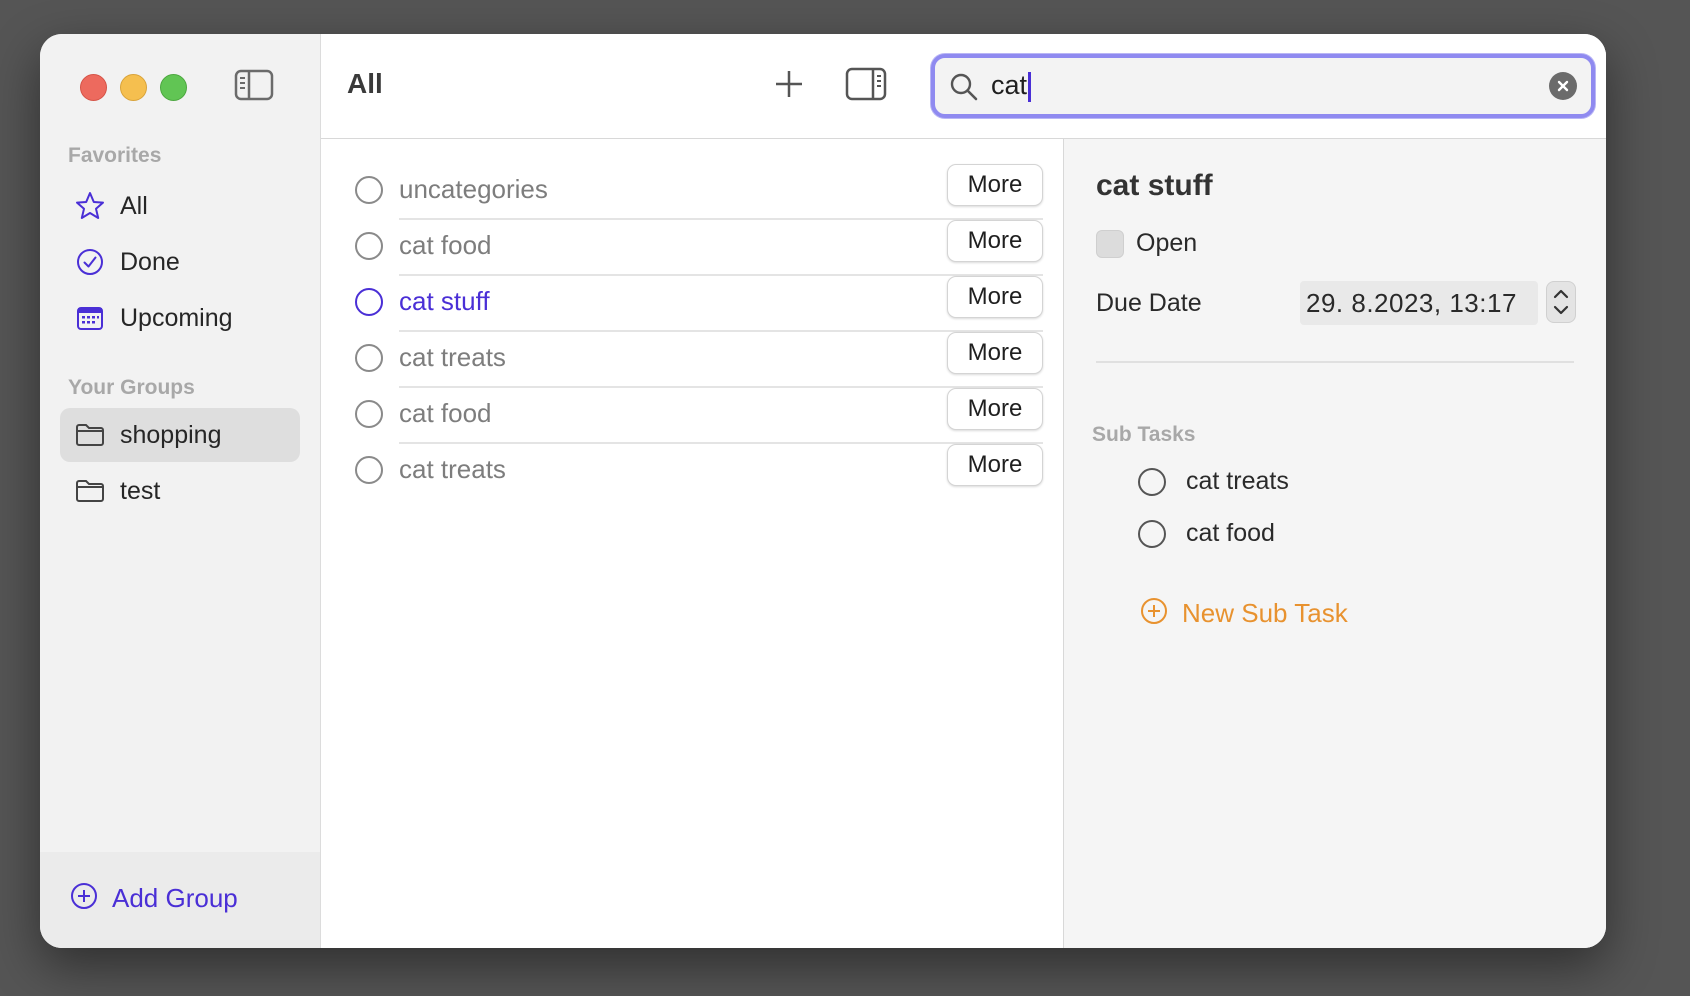 This screenshot has height=996, width=1690. What do you see at coordinates (1110, 243) in the screenshot?
I see `checkbox` at bounding box center [1110, 243].